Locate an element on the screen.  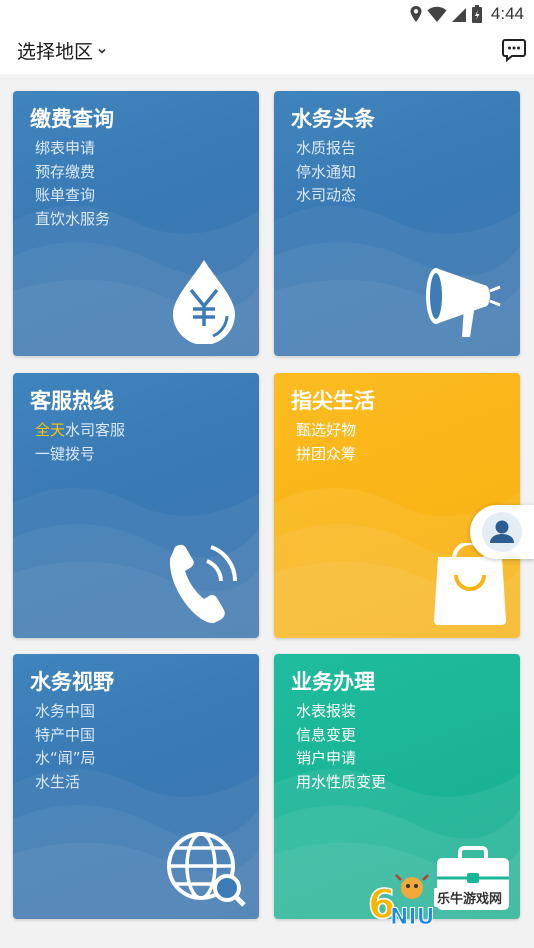
card-item: 一键拨号 is located at coordinates (80, 455).